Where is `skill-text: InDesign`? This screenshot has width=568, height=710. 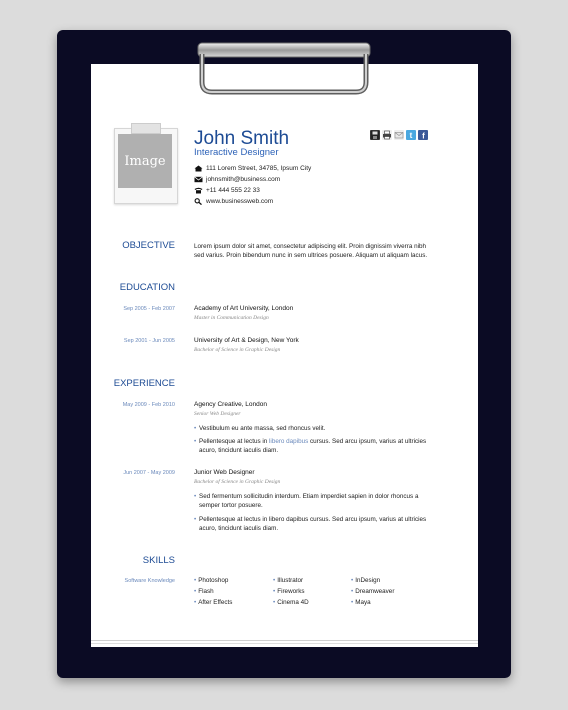 skill-text: InDesign is located at coordinates (368, 580).